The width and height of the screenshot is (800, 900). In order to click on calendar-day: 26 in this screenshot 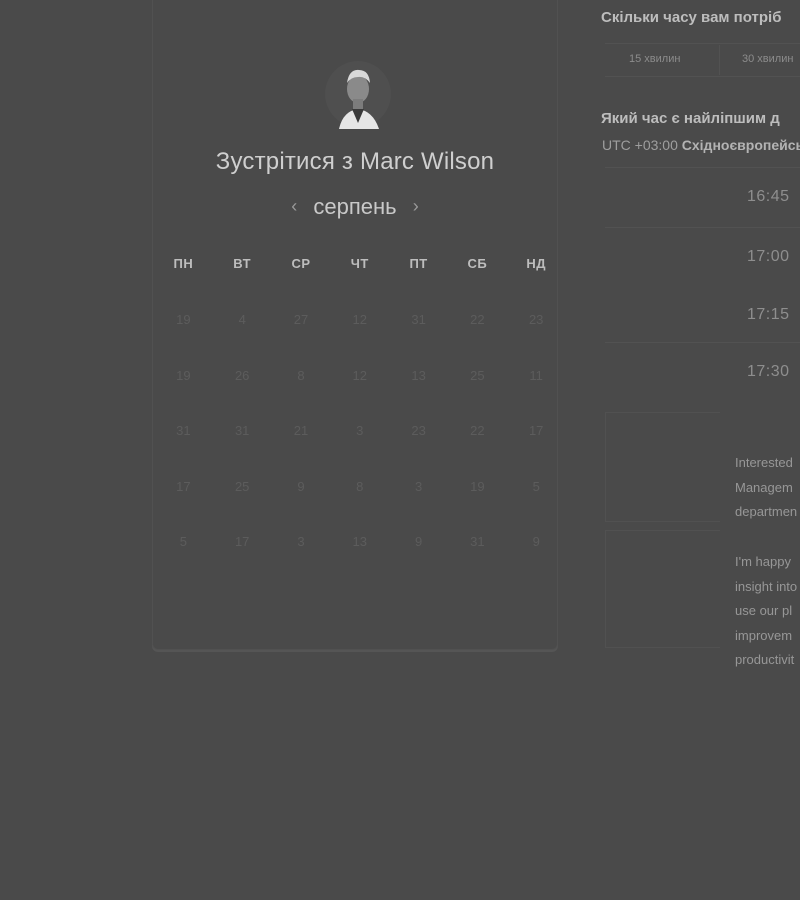, I will do `click(242, 375)`.